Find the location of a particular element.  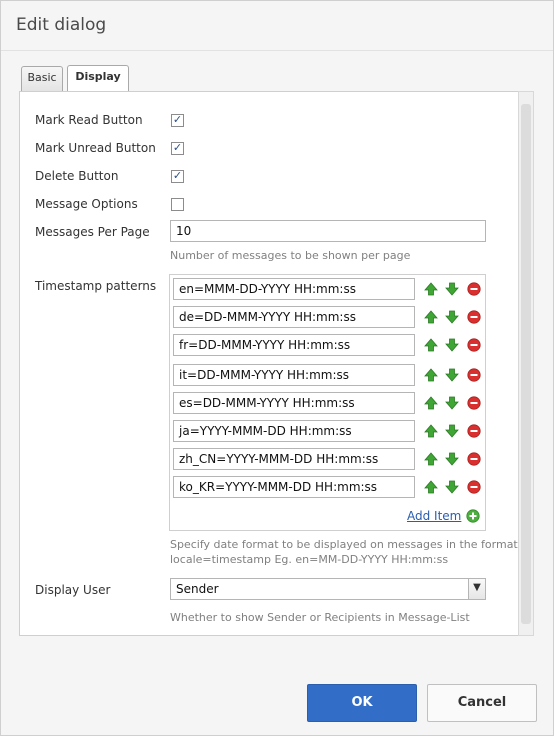

pattern-input: it=DD-MMM-YYYY HH:mm:ss is located at coordinates (294, 375).